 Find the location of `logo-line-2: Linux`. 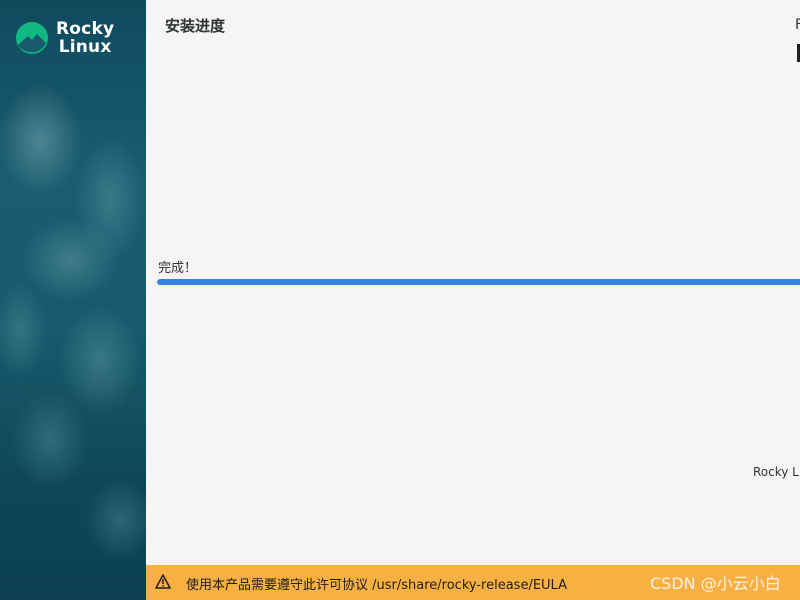

logo-line-2: Linux is located at coordinates (85, 47).